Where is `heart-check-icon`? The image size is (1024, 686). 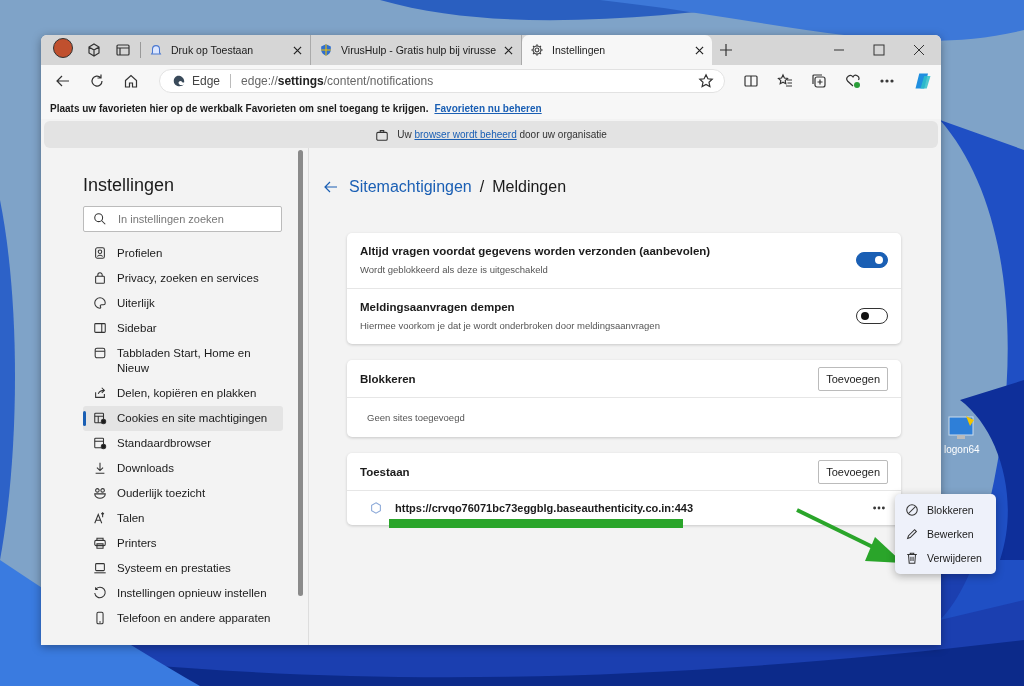 heart-check-icon is located at coordinates (853, 81).